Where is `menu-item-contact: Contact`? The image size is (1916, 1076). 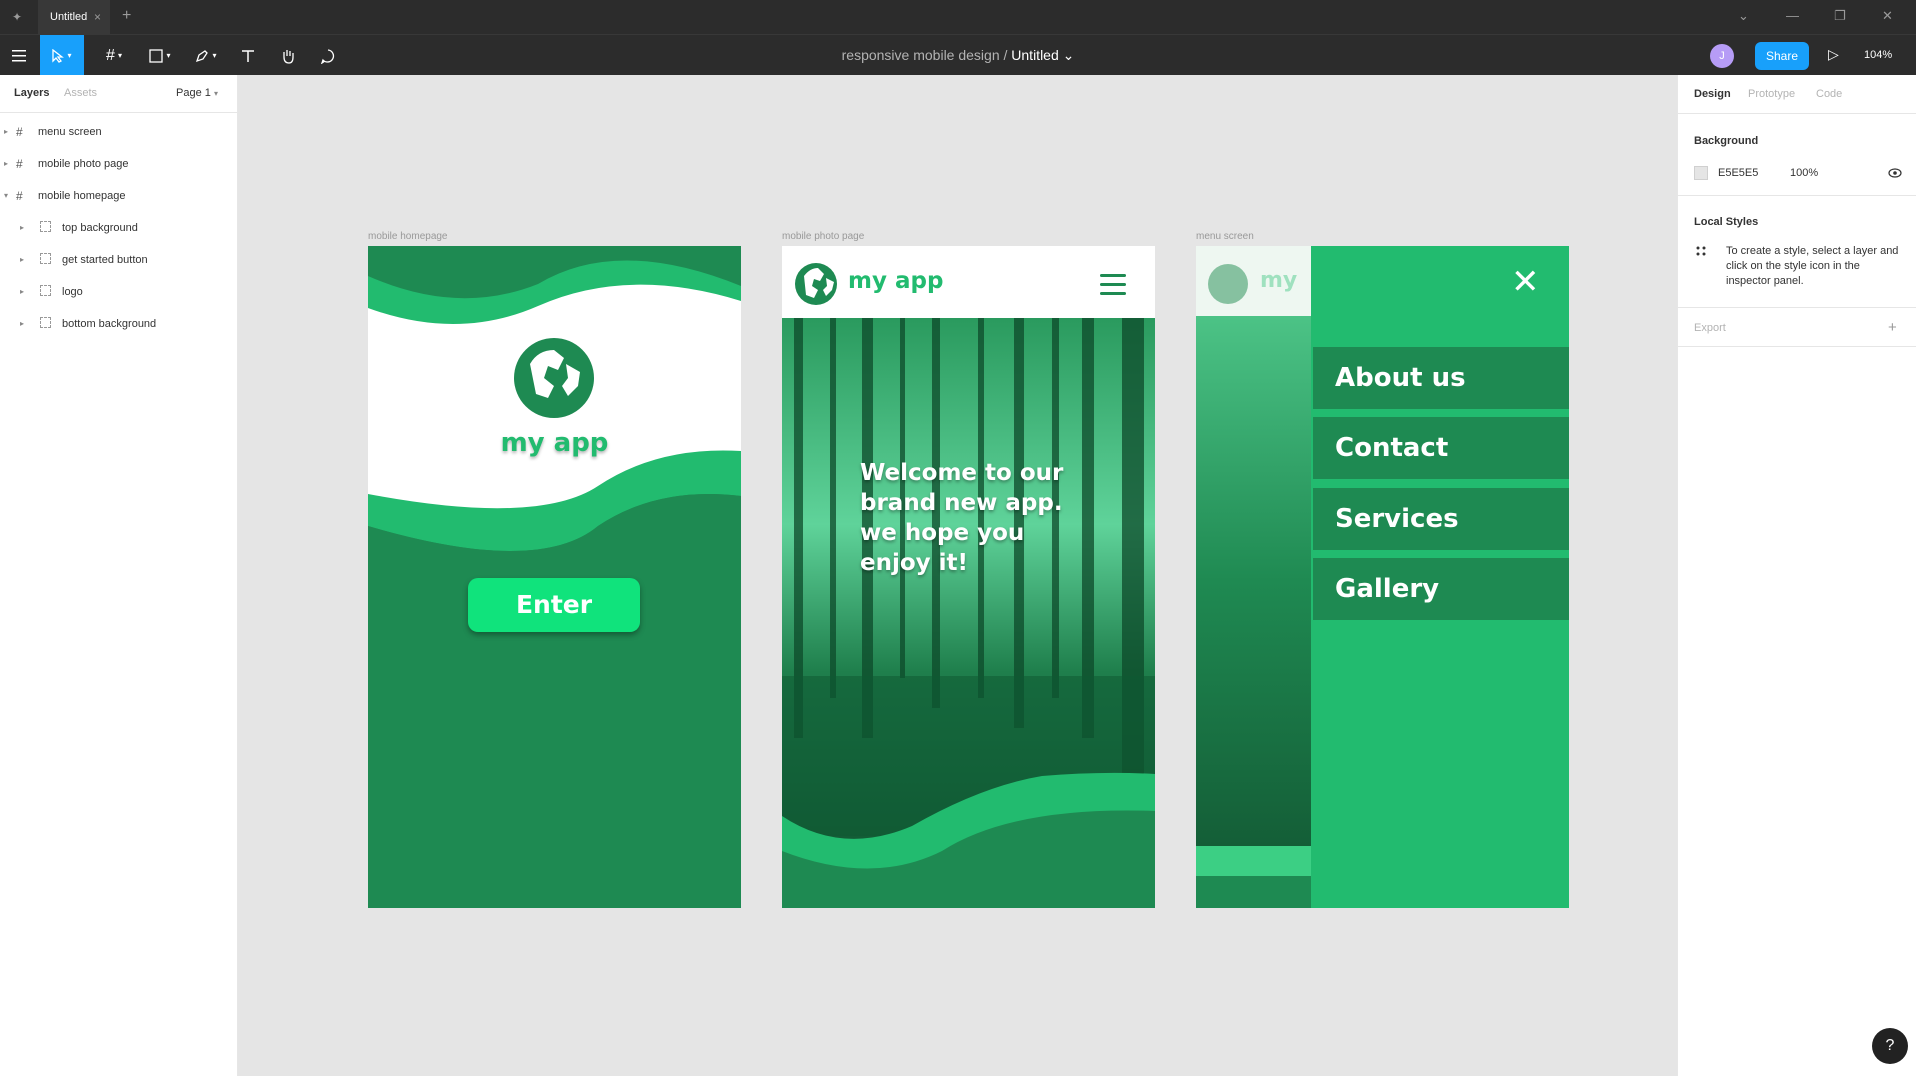 menu-item-contact: Contact is located at coordinates (1441, 448).